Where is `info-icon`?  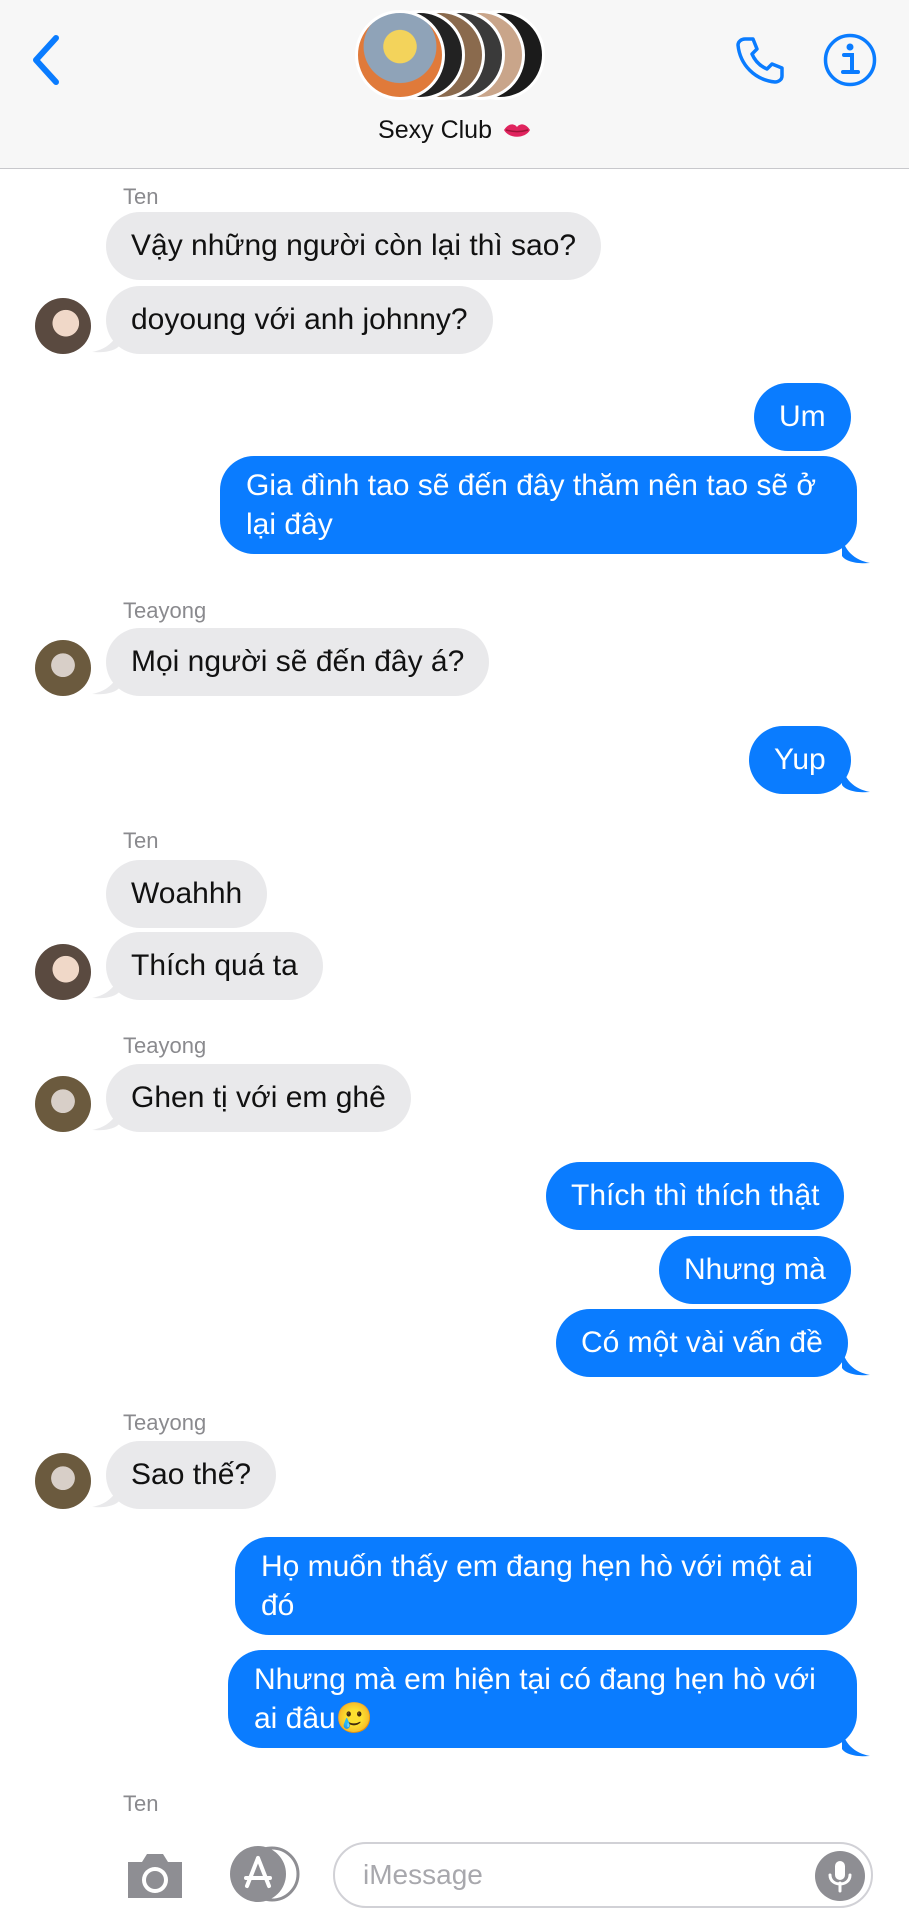 info-icon is located at coordinates (850, 60).